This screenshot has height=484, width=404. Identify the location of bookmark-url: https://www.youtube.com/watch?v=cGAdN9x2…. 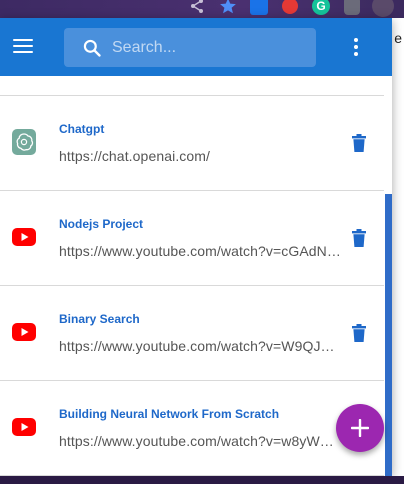
(200, 251).